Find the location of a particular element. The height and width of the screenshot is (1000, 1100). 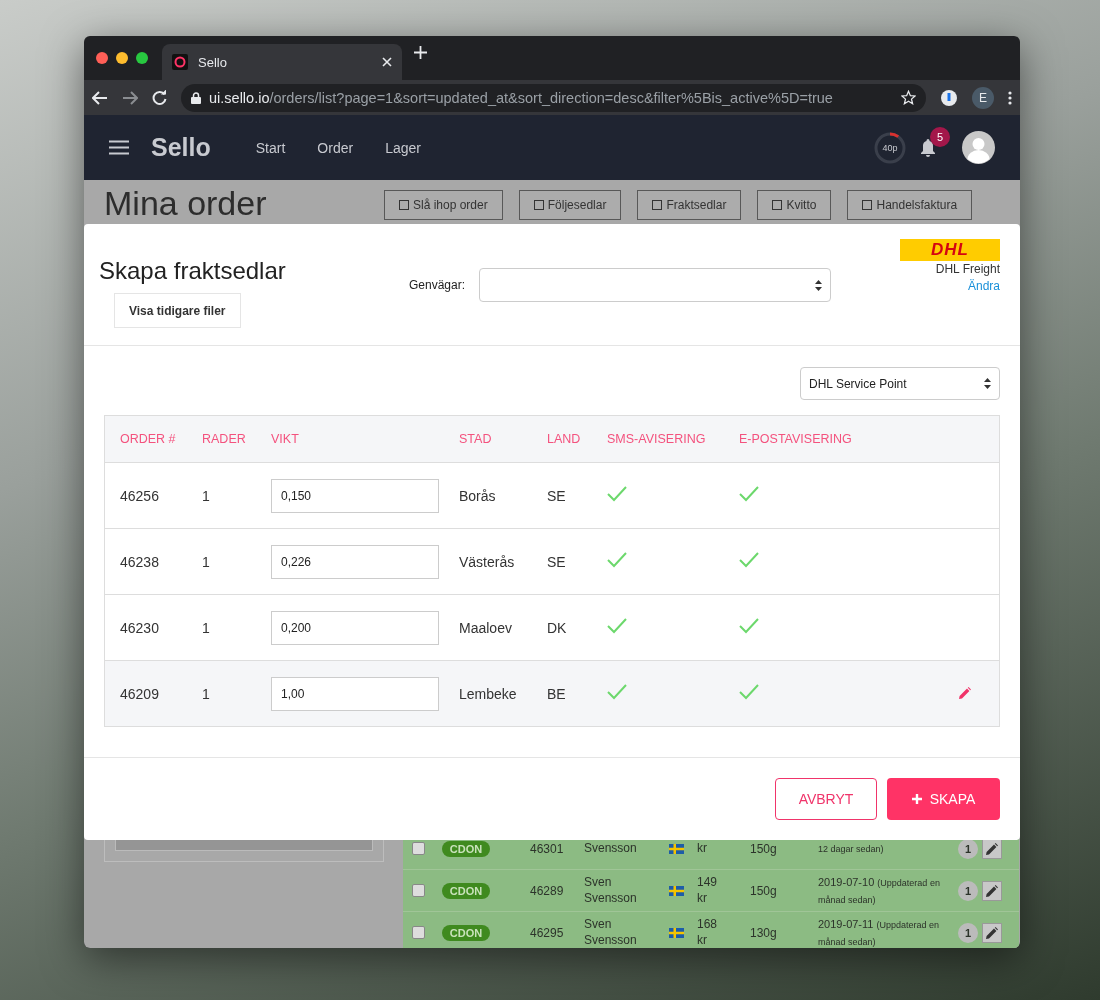

browser-tab: Sello is located at coordinates (282, 62).